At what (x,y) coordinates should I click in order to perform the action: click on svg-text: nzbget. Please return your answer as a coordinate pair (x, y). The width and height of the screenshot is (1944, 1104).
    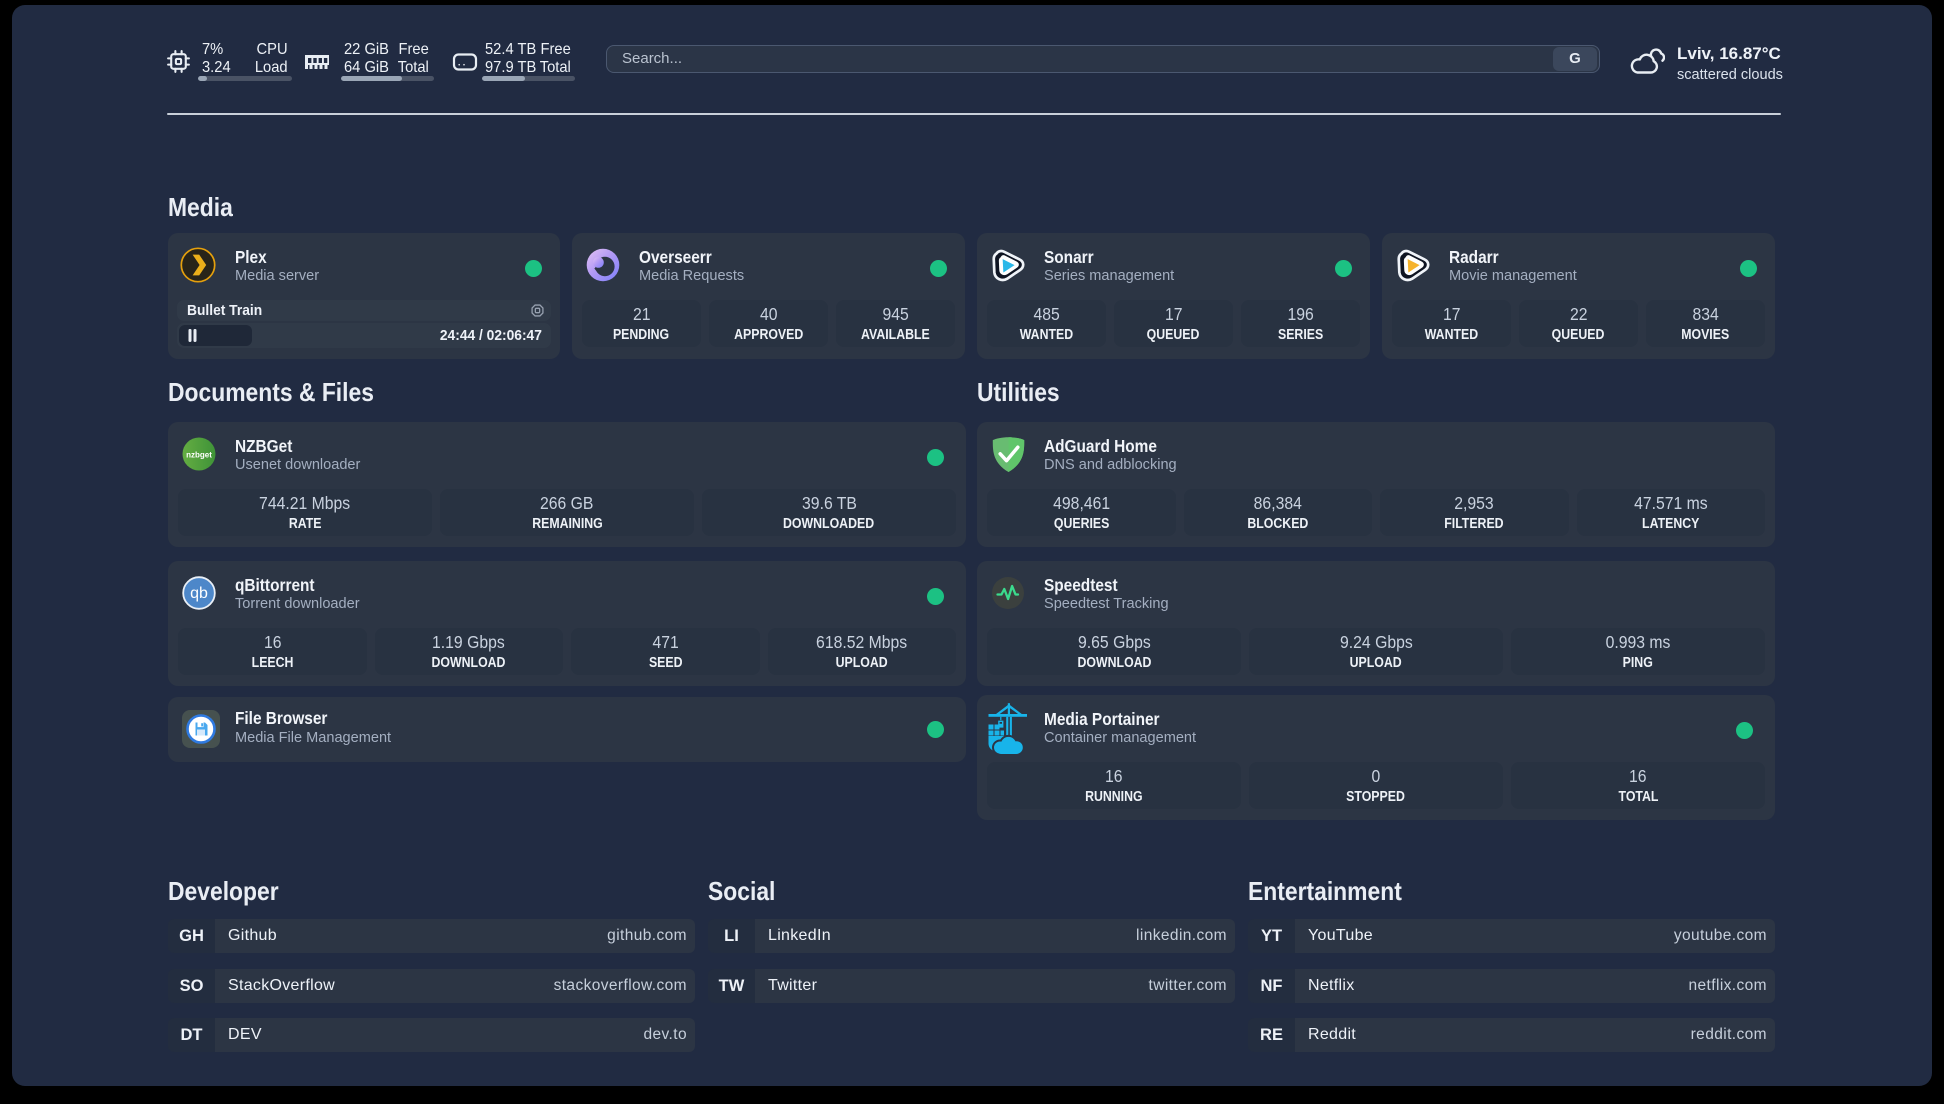
    Looking at the image, I should click on (199, 455).